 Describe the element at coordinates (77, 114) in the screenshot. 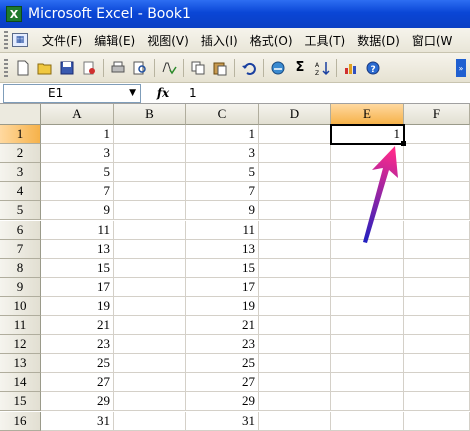

I see `column-header-a: A` at that location.